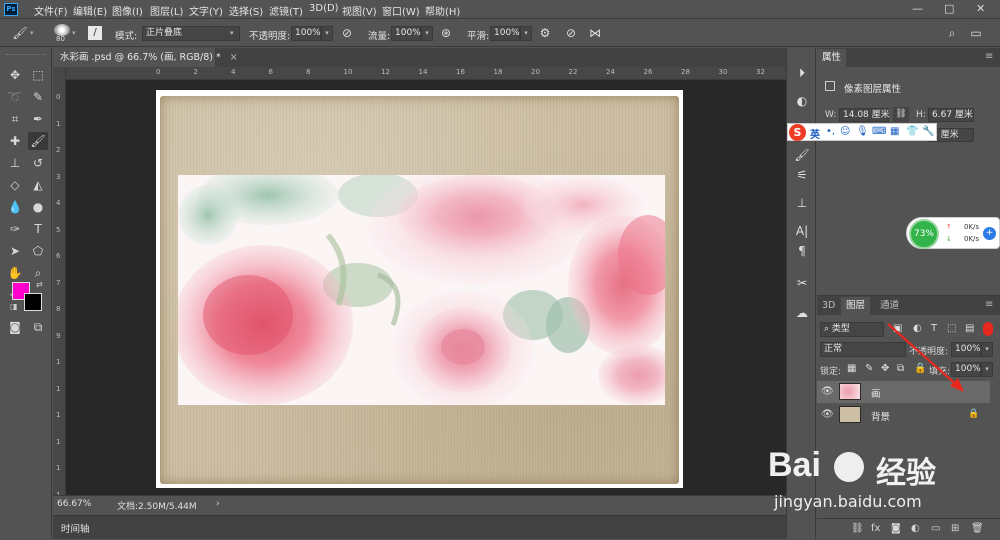 The image size is (1000, 540). Describe the element at coordinates (39, 284) in the screenshot. I see `swap-colors-icon: ⇄` at that location.